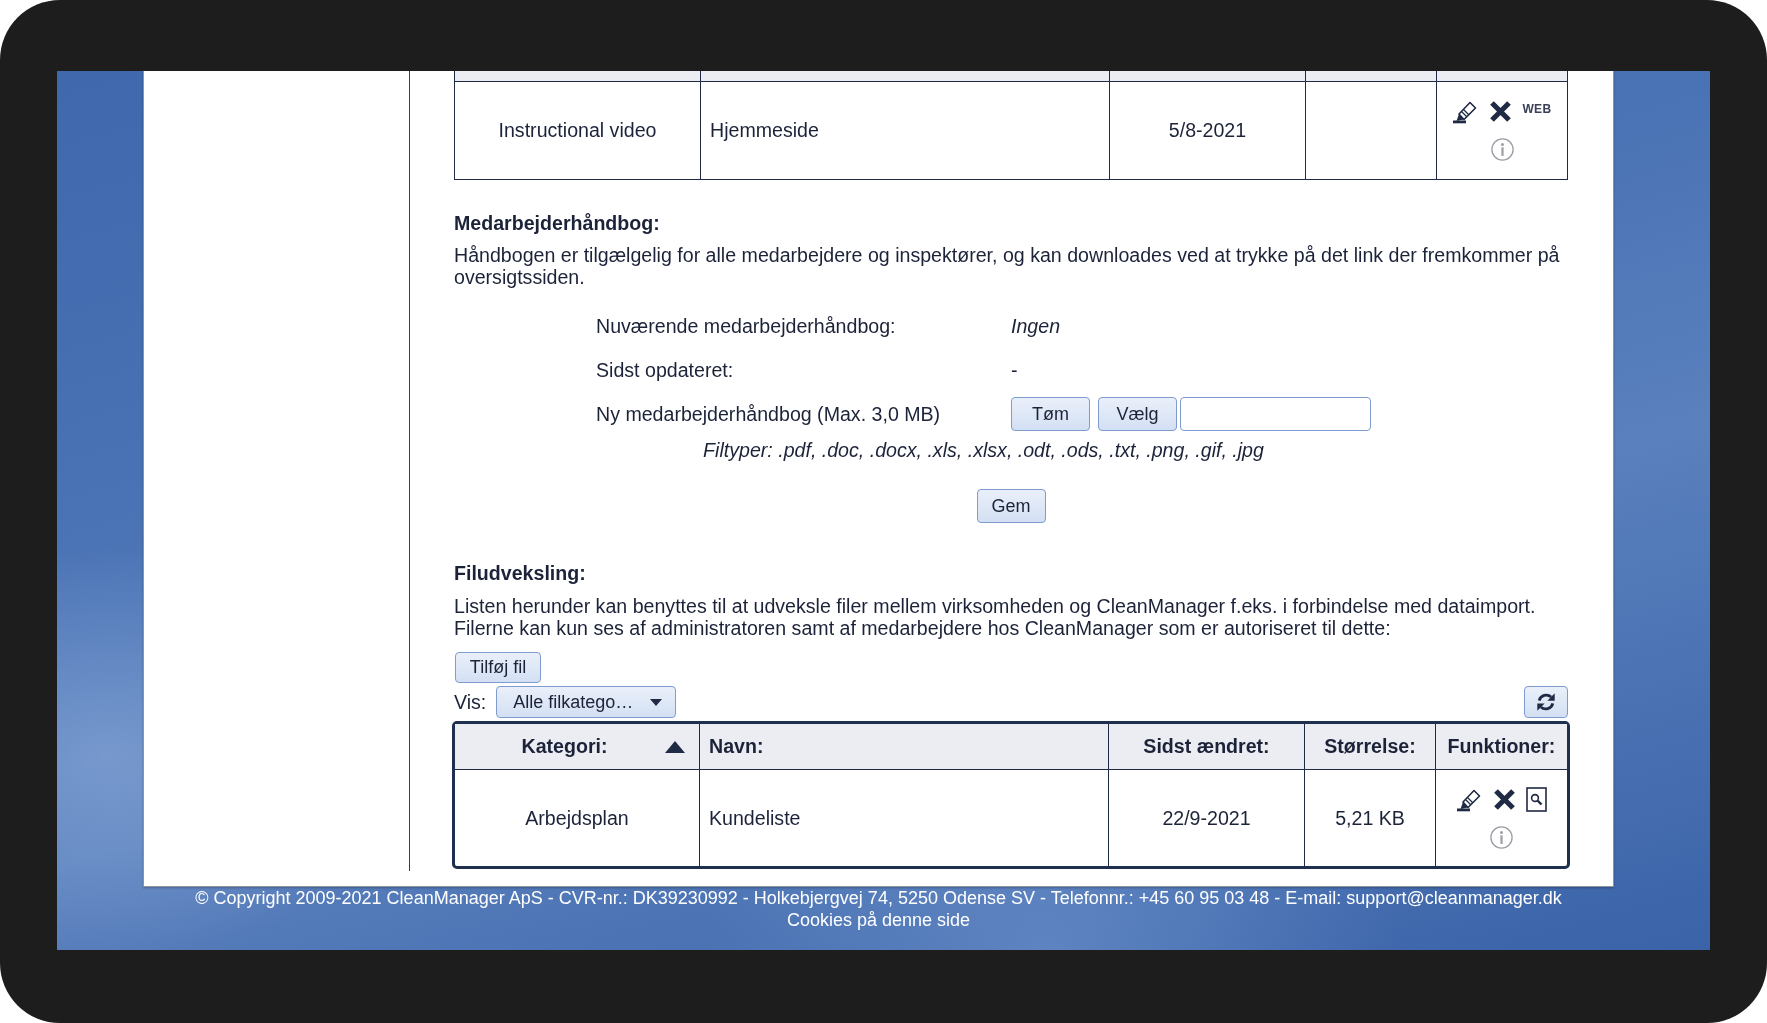  I want to click on field-label: Nuværende medarbejderhåndbog:, so click(746, 326).